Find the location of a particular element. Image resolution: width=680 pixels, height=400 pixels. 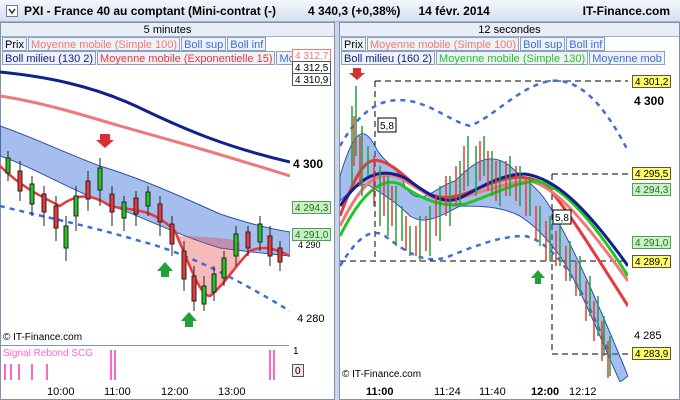

legend-boll-sup: Boll sup is located at coordinates (204, 44).